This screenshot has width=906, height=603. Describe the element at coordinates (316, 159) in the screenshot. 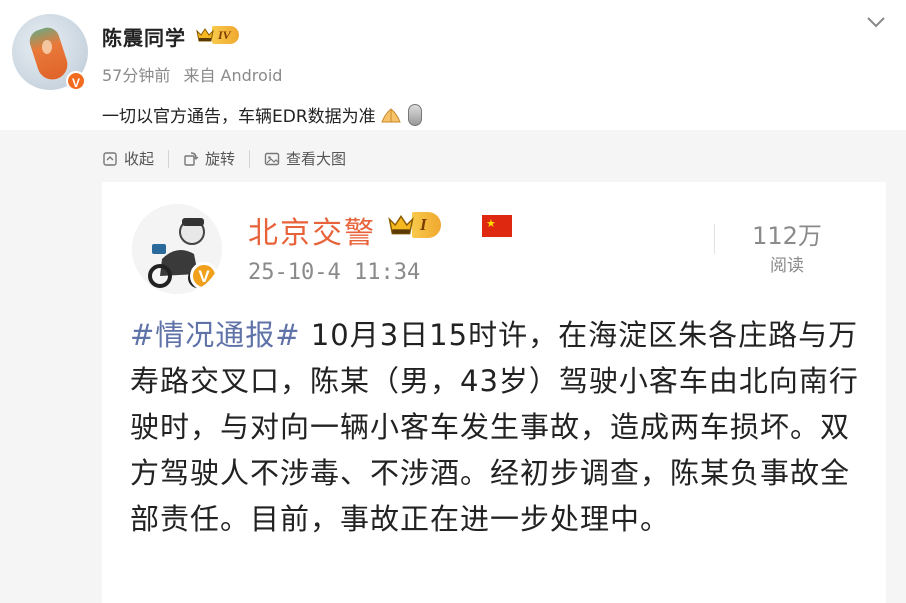

I see `view-large-label: 查看大图` at that location.